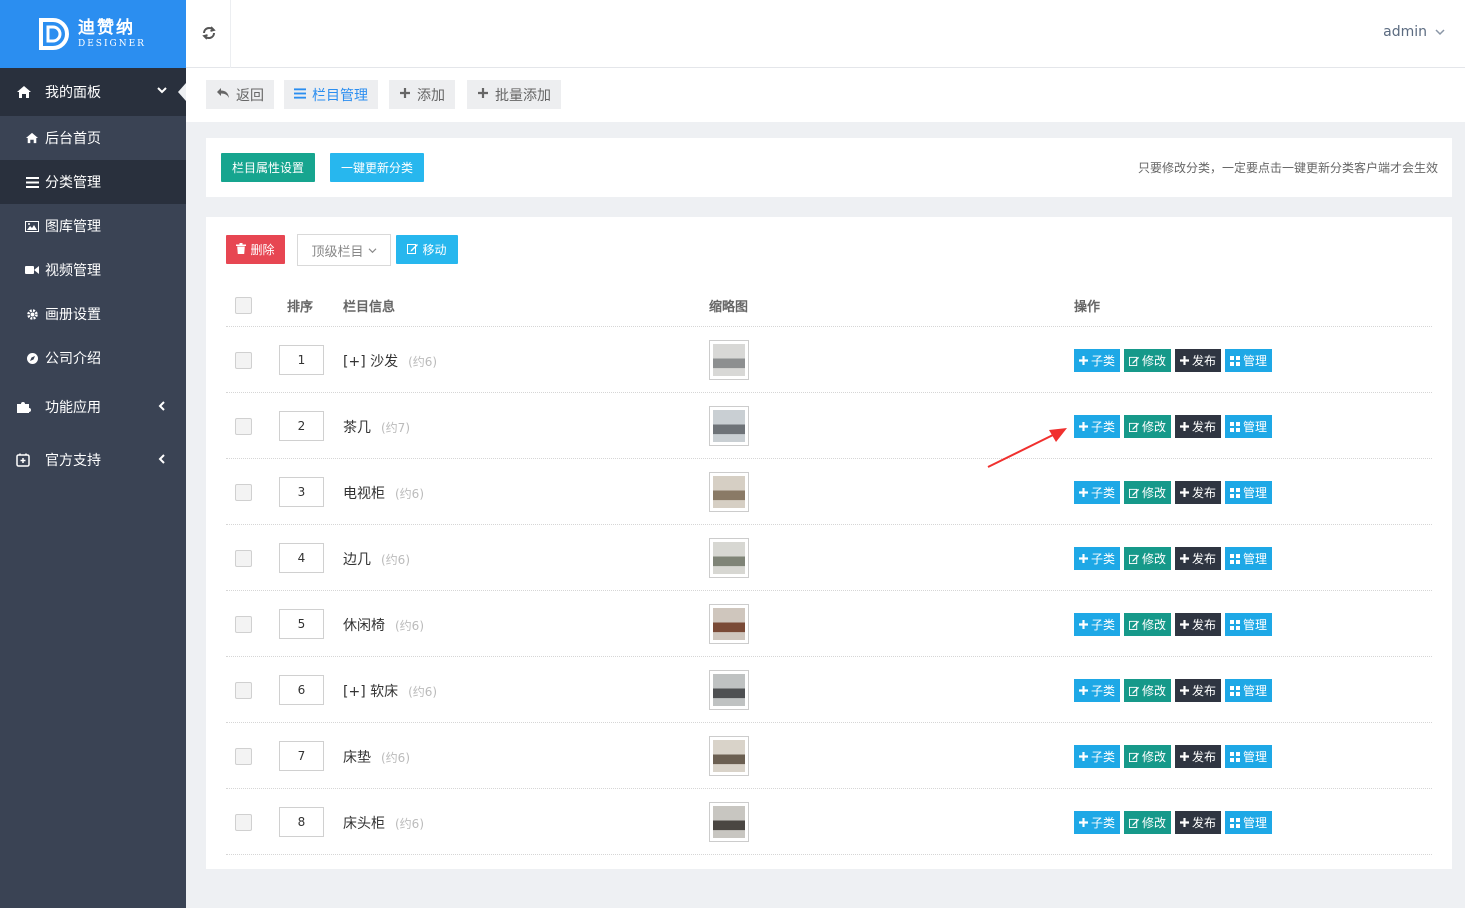  What do you see at coordinates (243, 305) in the screenshot?
I see `select-all-checkbox` at bounding box center [243, 305].